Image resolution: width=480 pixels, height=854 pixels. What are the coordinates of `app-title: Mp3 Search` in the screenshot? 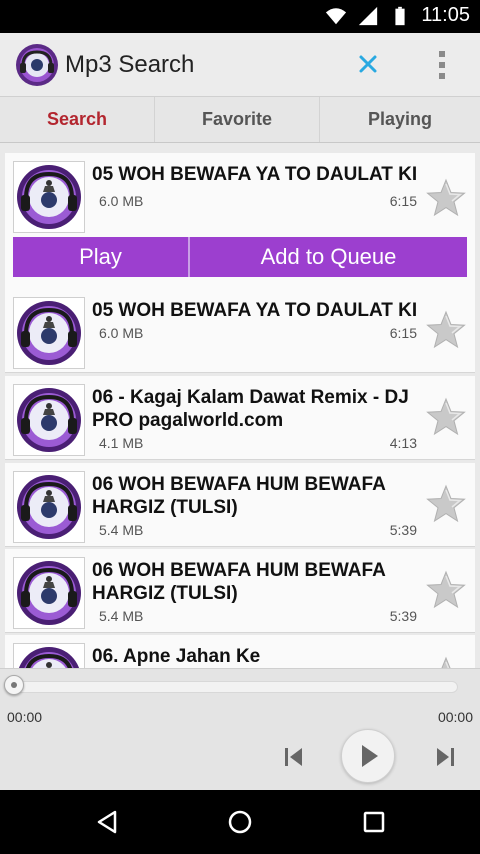 It's located at (130, 64).